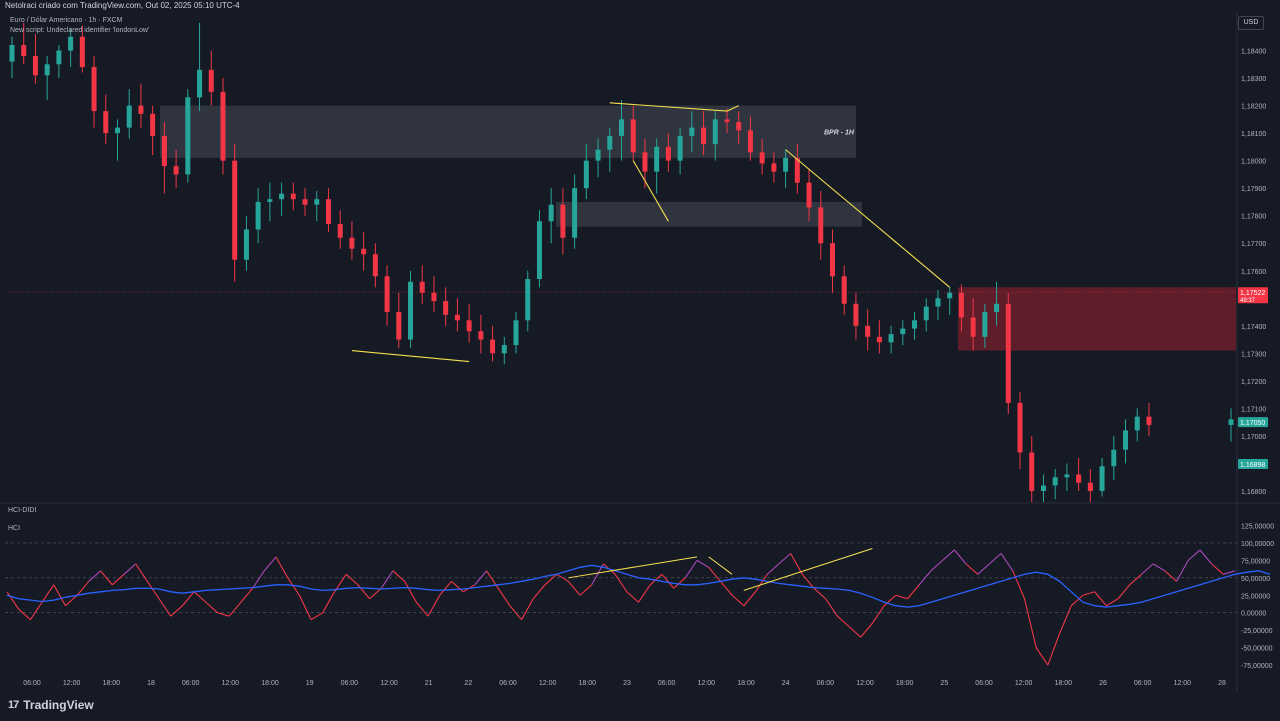  What do you see at coordinates (1257, 631) in the screenshot?
I see `hci-tick-label: -25,00000` at bounding box center [1257, 631].